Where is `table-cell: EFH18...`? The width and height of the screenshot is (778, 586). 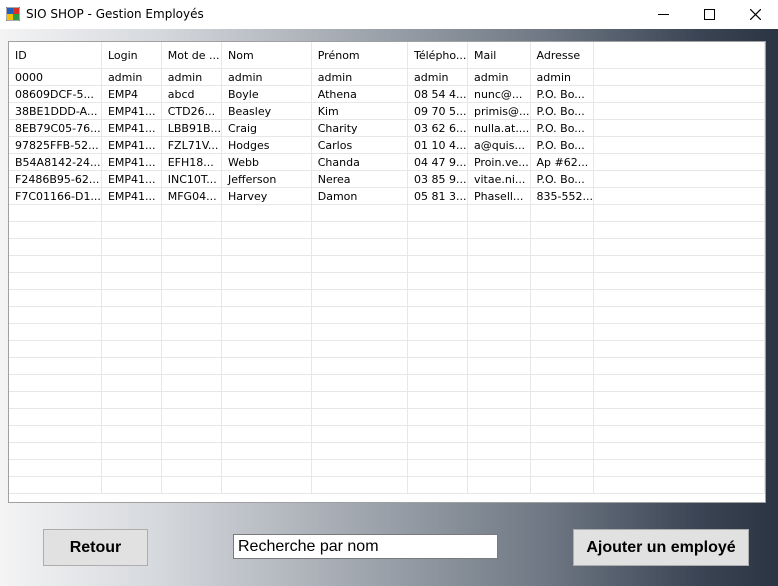 table-cell: EFH18... is located at coordinates (192, 162).